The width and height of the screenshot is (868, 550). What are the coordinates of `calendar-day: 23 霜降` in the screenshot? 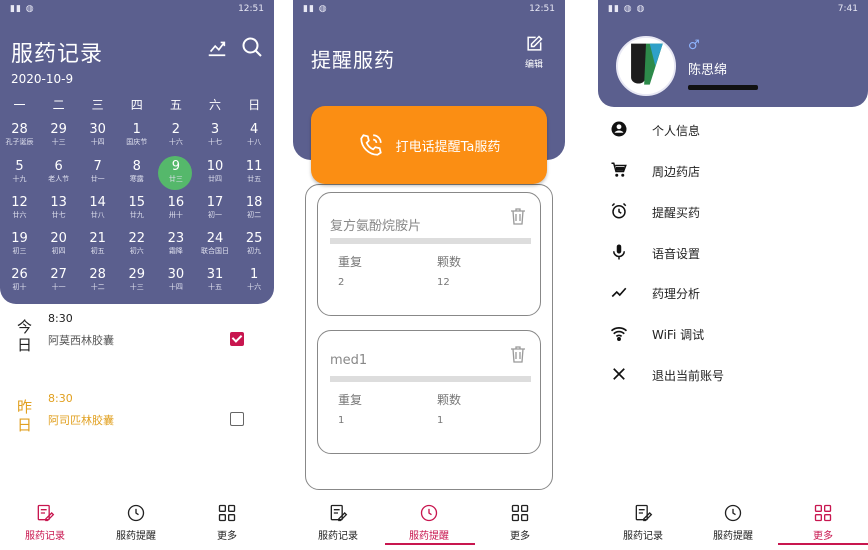 It's located at (175, 243).